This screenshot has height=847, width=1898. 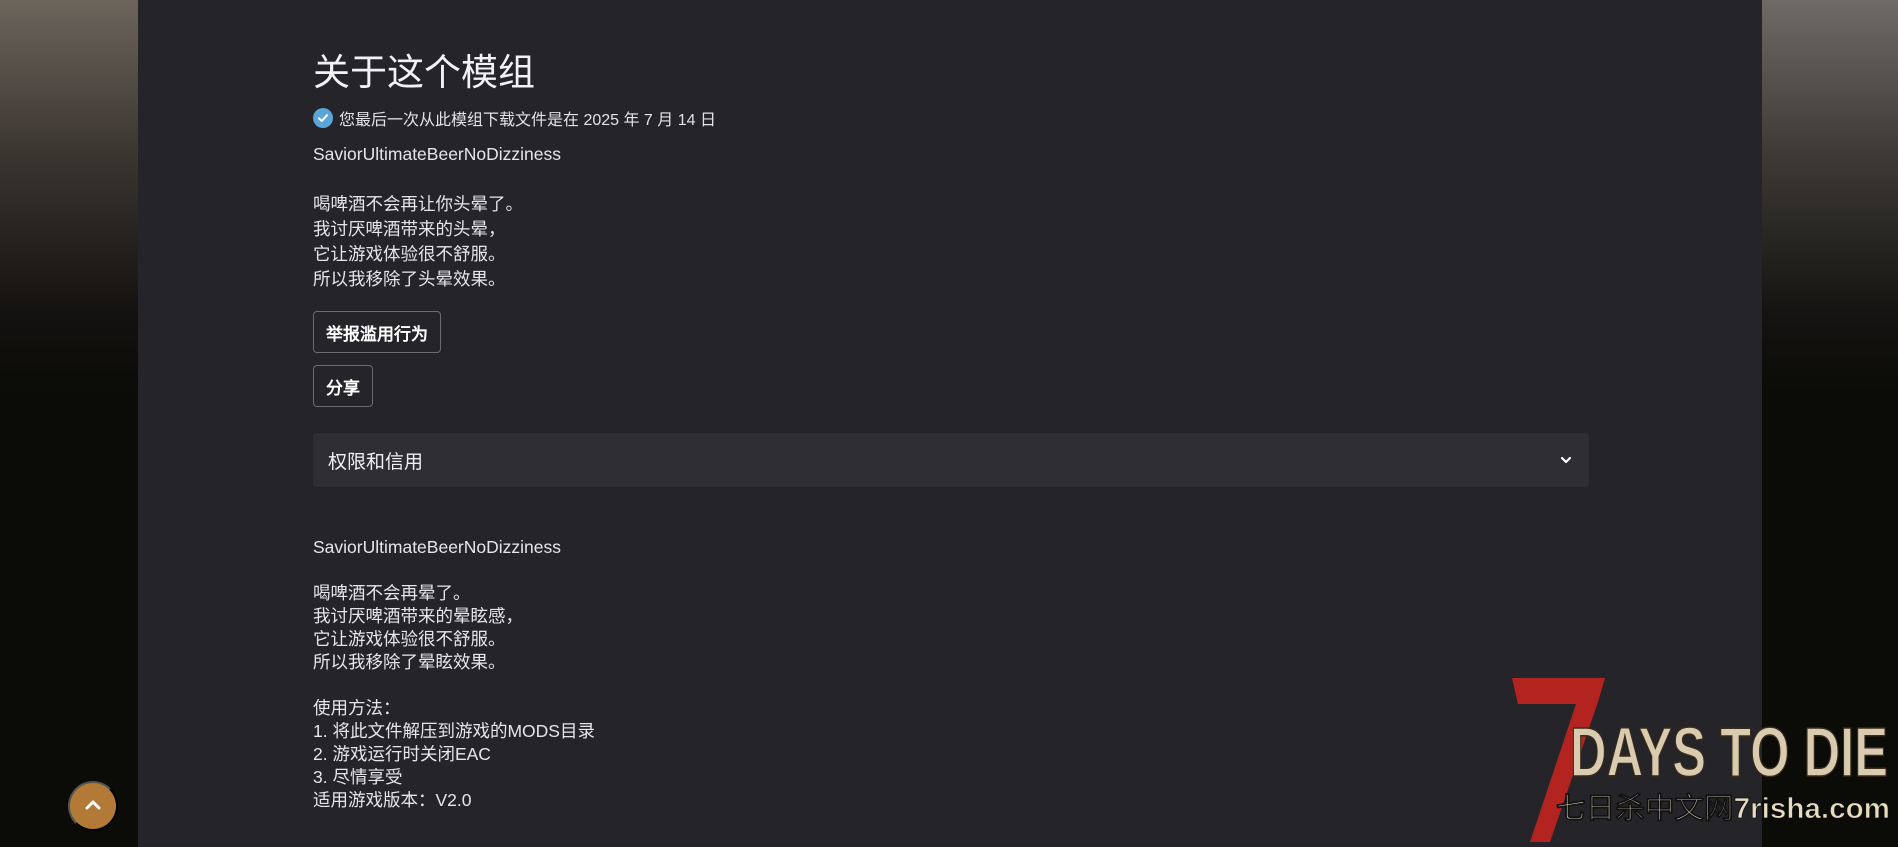 What do you see at coordinates (376, 462) in the screenshot?
I see `accordion-label: 权限和信用` at bounding box center [376, 462].